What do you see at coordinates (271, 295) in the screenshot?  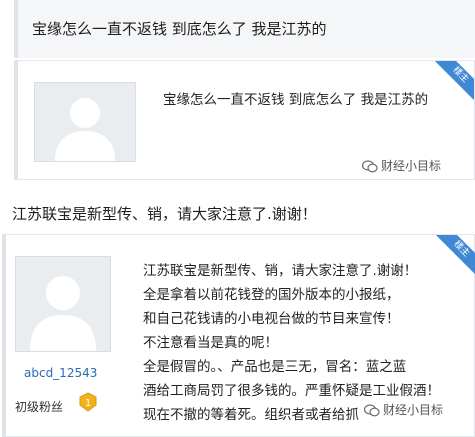 I see `post-line: 全是拿着以前花钱登的国外版本的小报纸，` at bounding box center [271, 295].